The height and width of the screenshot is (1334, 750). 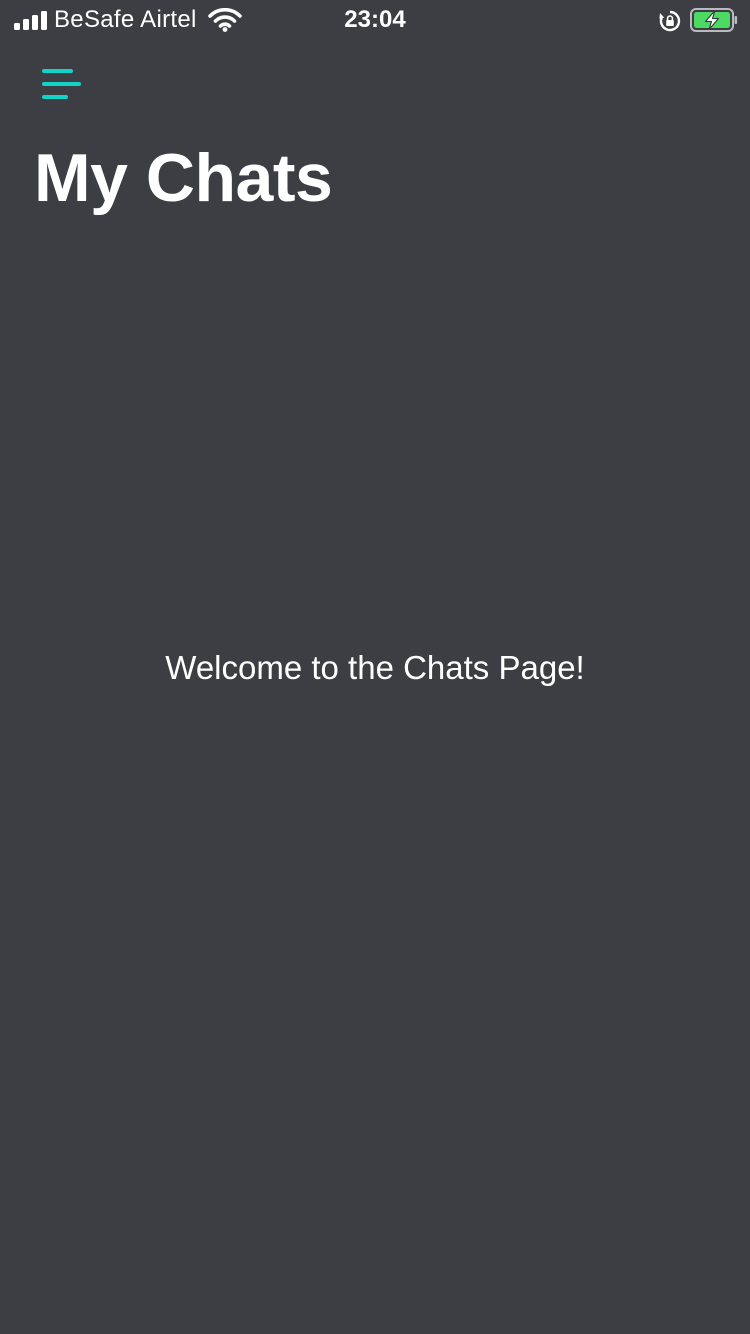 I want to click on rotation-lock-icon, so click(x=670, y=21).